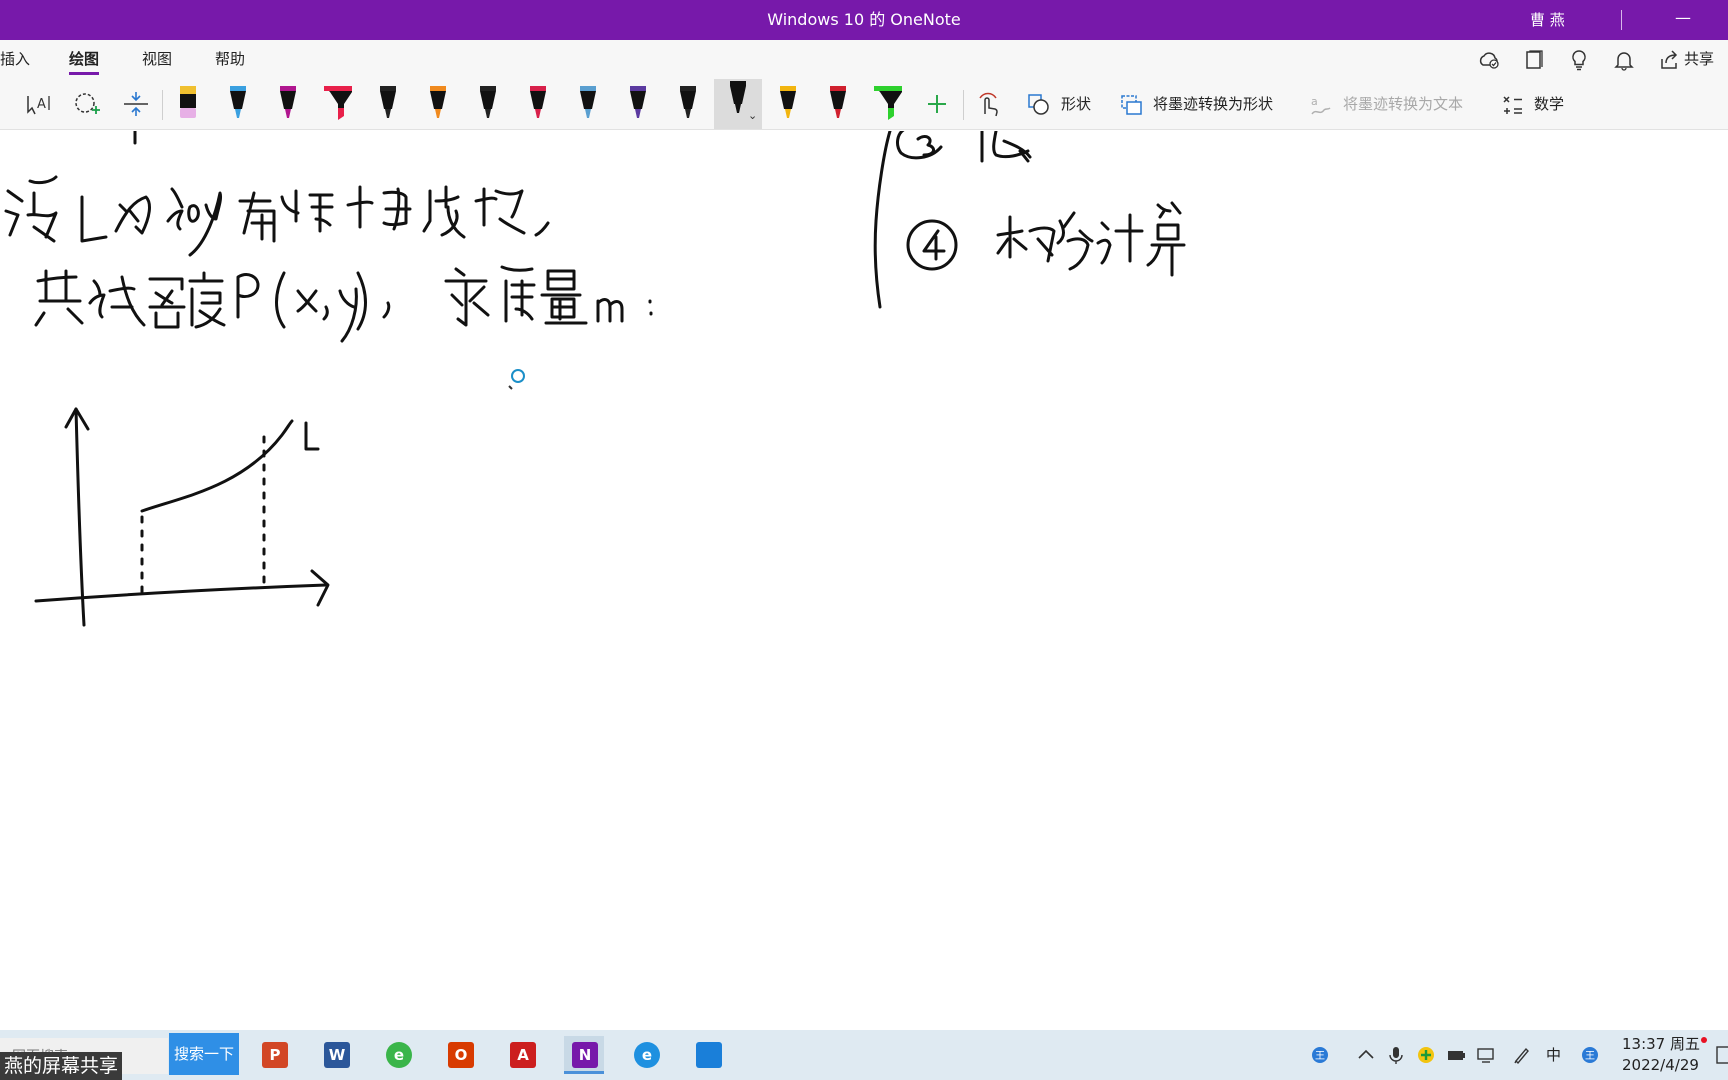 The image size is (1728, 1080). Describe the element at coordinates (1403, 104) in the screenshot. I see `ink-to-text-button: 将墨迹转换为文本` at that location.